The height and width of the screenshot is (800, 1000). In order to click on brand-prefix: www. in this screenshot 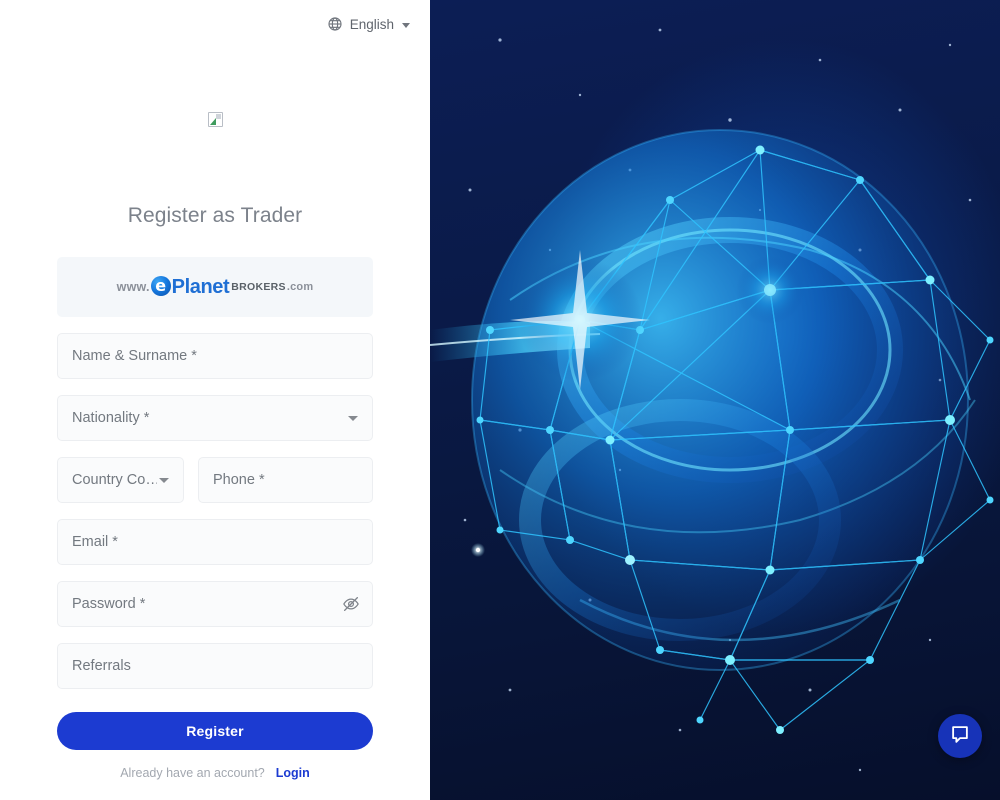, I will do `click(133, 286)`.